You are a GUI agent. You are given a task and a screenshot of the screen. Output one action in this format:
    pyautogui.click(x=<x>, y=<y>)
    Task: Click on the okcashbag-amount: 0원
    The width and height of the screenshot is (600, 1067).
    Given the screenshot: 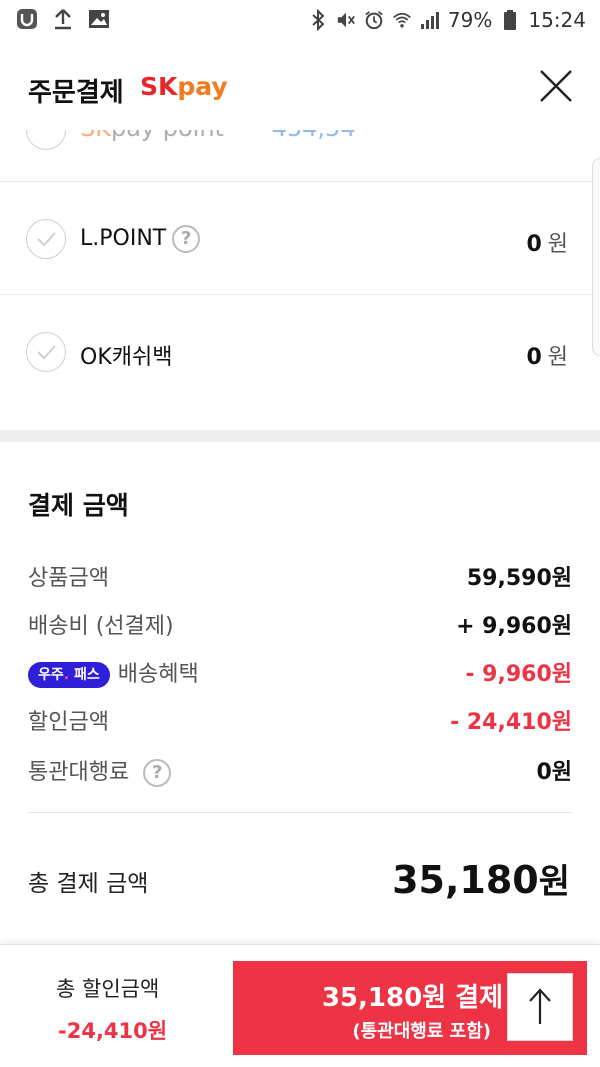 What is the action you would take?
    pyautogui.click(x=547, y=357)
    